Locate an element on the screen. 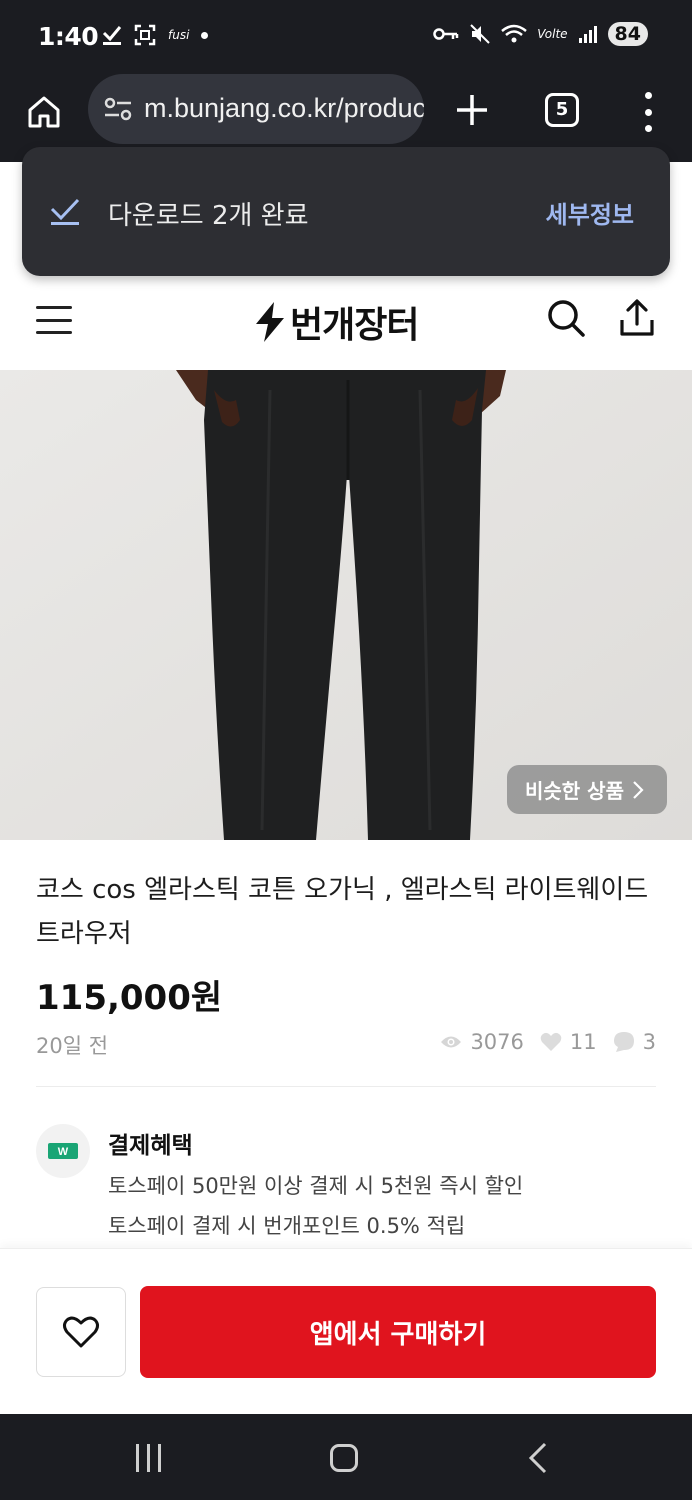 The height and width of the screenshot is (1500, 692). status-time: 1:40 is located at coordinates (68, 36).